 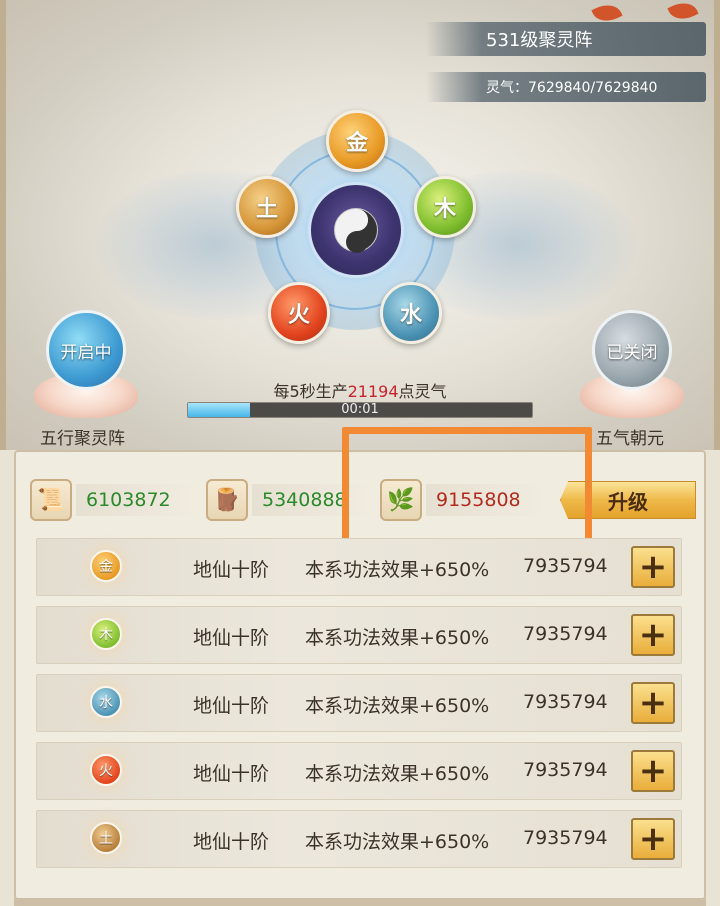 I want to click on production-amount: 21194, so click(x=373, y=391).